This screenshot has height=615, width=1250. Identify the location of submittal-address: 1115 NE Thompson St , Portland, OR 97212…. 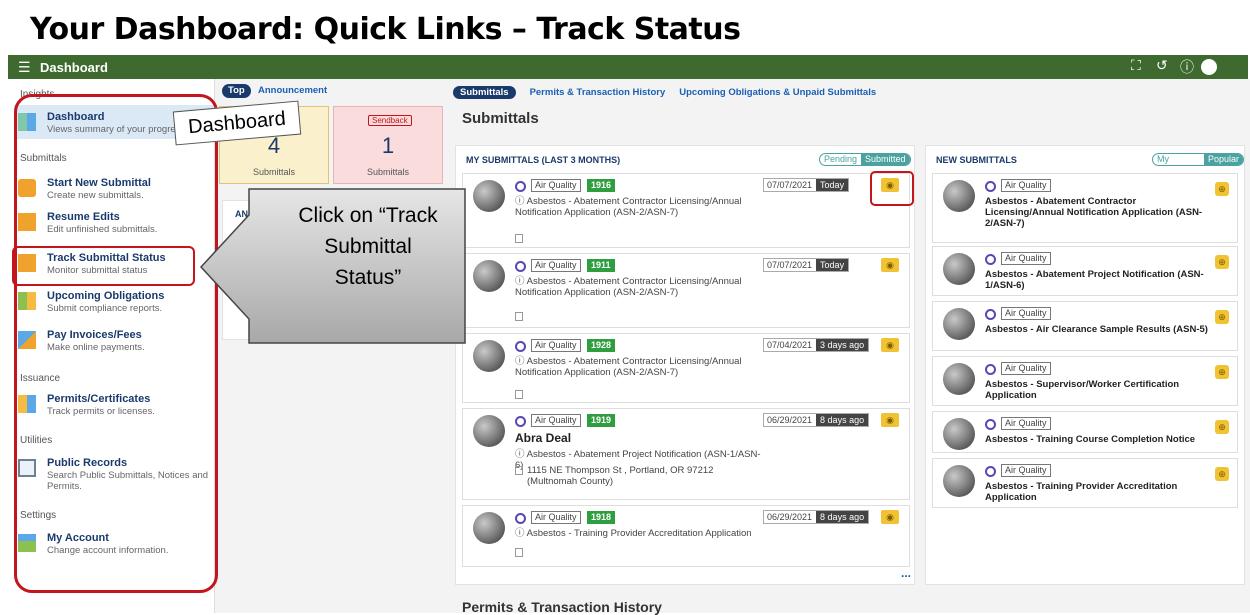
(620, 476).